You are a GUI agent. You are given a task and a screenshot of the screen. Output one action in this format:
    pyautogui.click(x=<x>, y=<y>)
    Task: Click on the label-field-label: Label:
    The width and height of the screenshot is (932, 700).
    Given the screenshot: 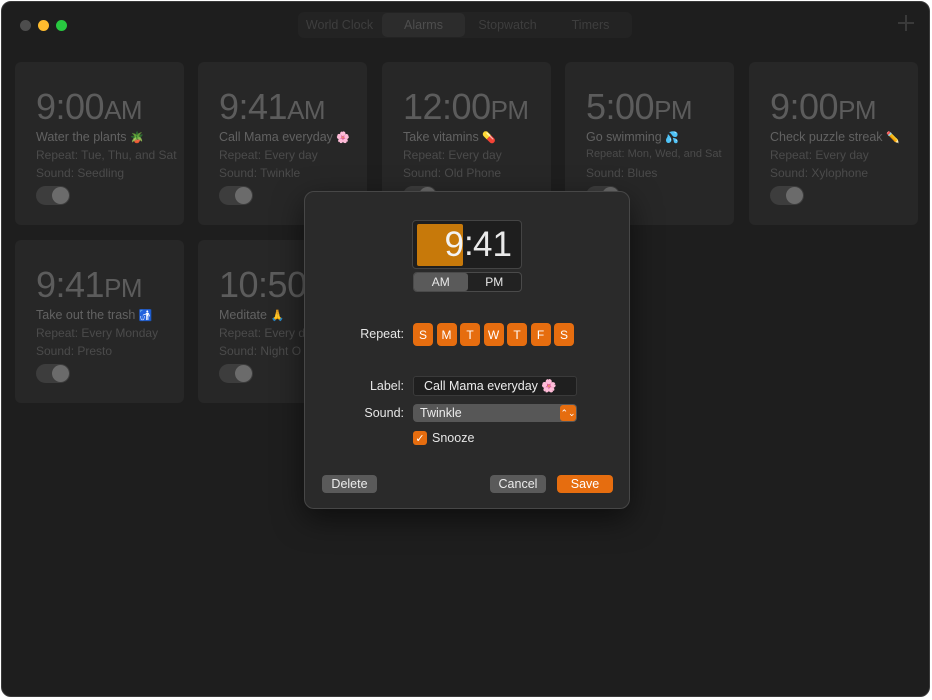 What is the action you would take?
    pyautogui.click(x=386, y=386)
    